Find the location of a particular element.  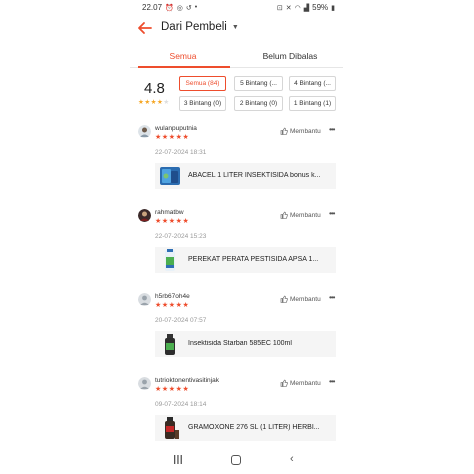

status-time: 22.07 is located at coordinates (152, 7).